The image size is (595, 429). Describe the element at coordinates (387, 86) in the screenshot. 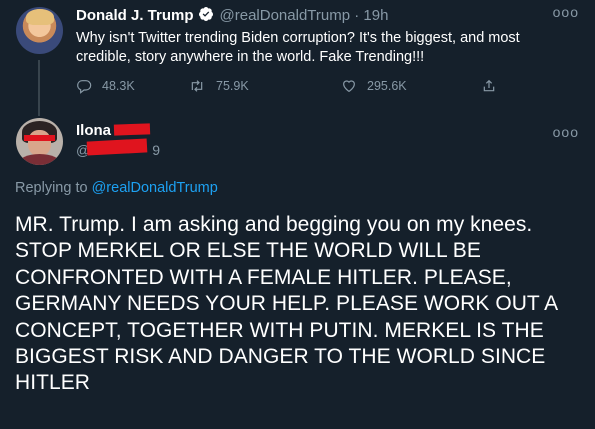

I see `like-count: 295.6K` at that location.